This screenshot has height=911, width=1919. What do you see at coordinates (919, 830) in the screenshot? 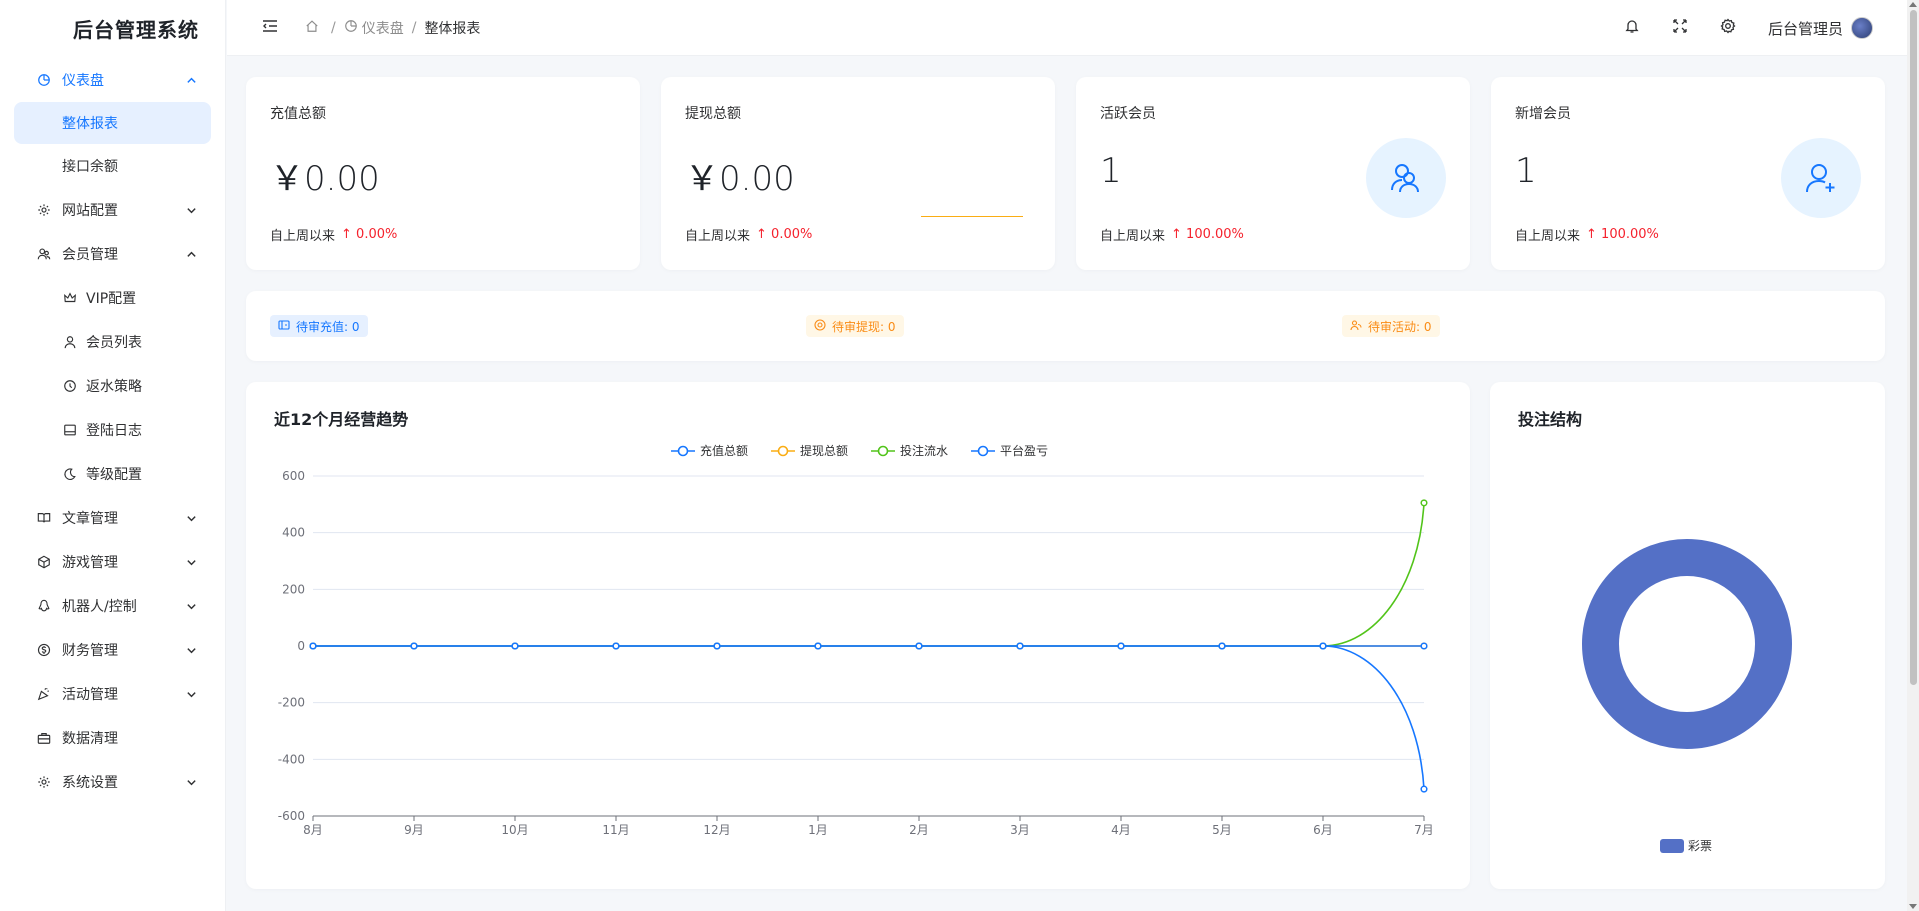
I see `x-tick-label: 2月` at bounding box center [919, 830].